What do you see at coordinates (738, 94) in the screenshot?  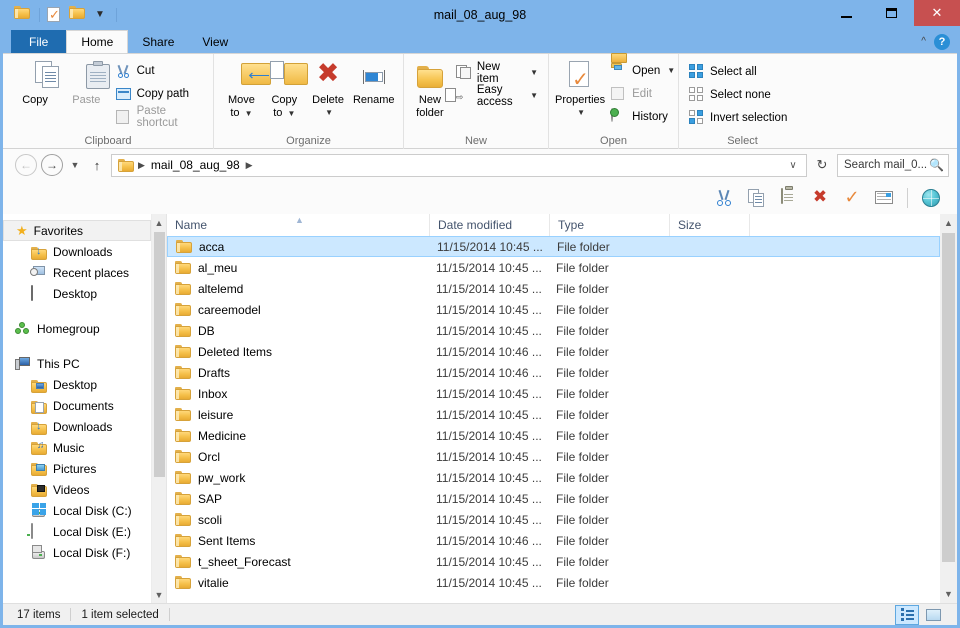 I see `select-none-button: Select none` at bounding box center [738, 94].